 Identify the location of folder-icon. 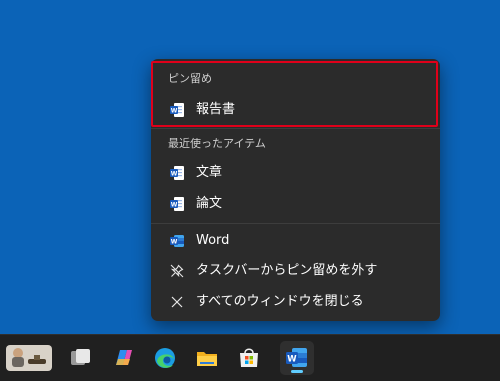
(207, 359).